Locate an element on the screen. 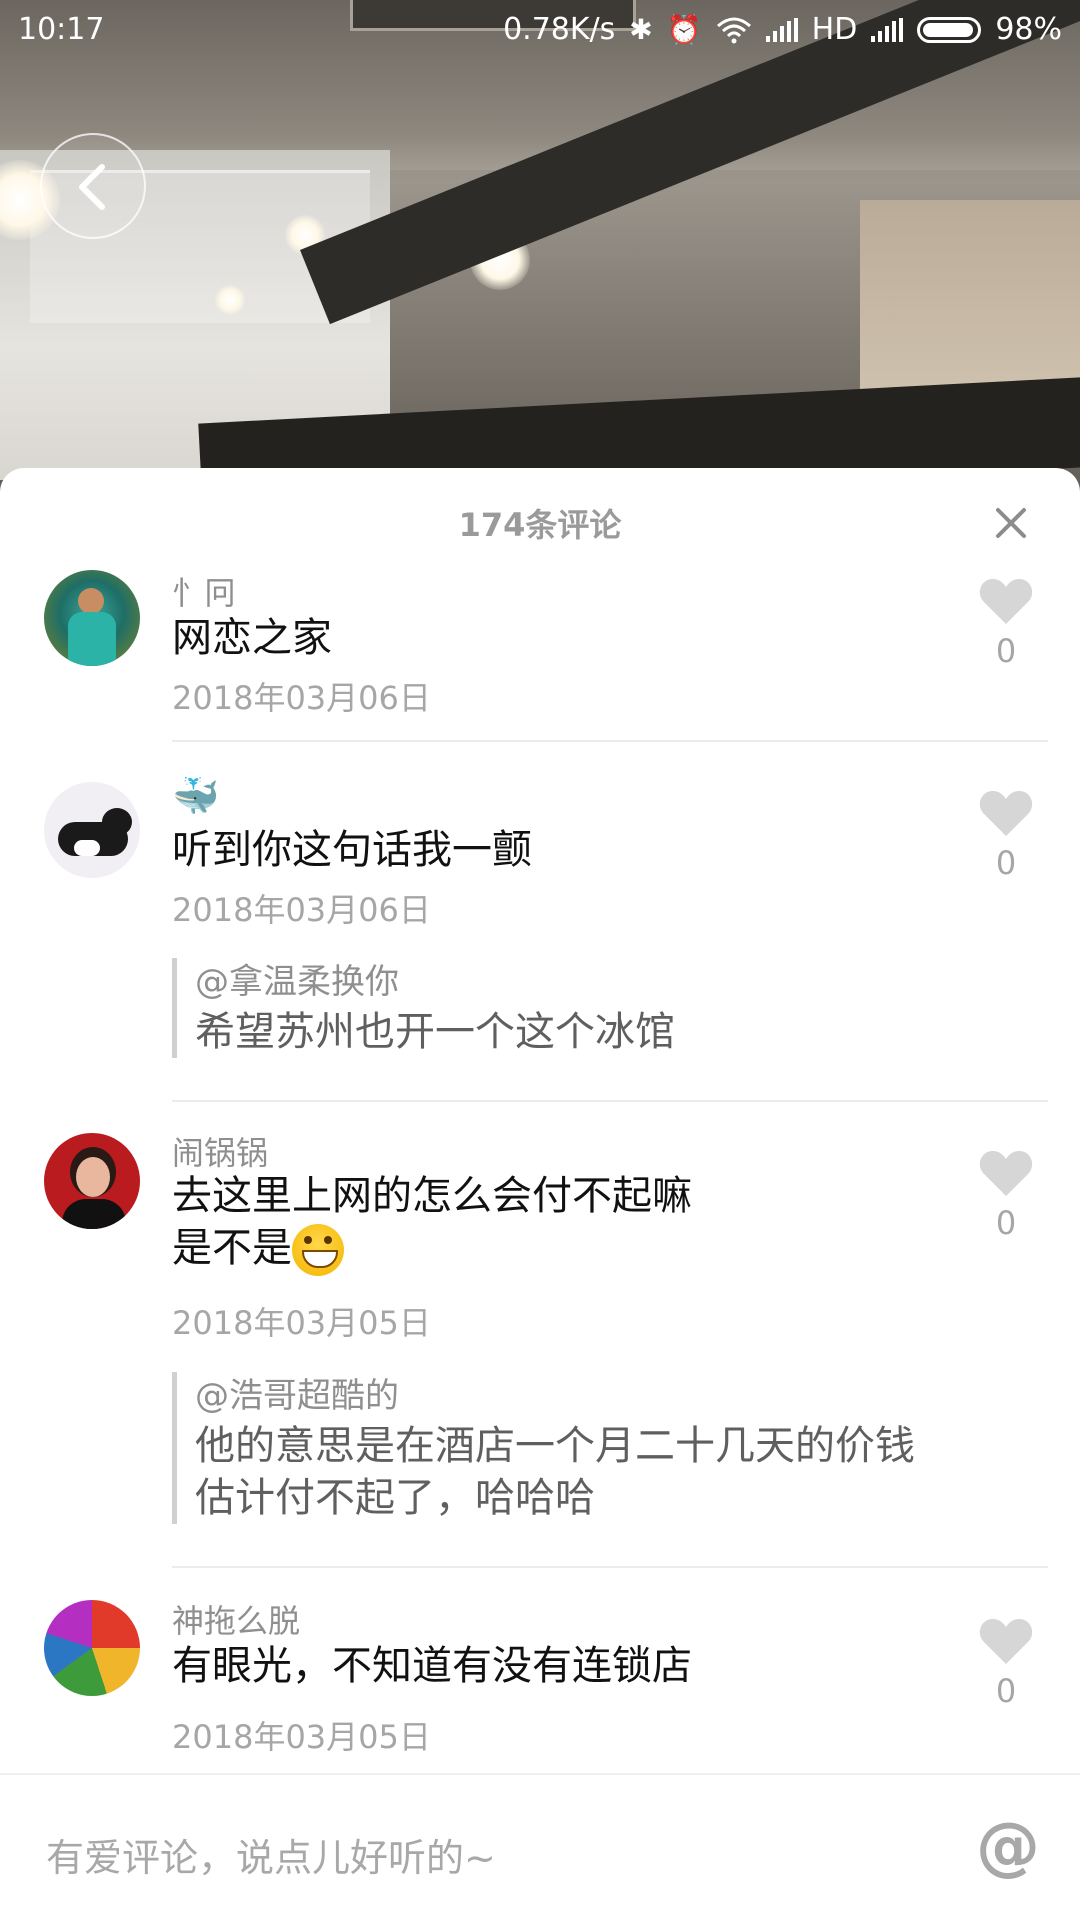  comment-username: 神拖么脱 is located at coordinates (236, 1619).